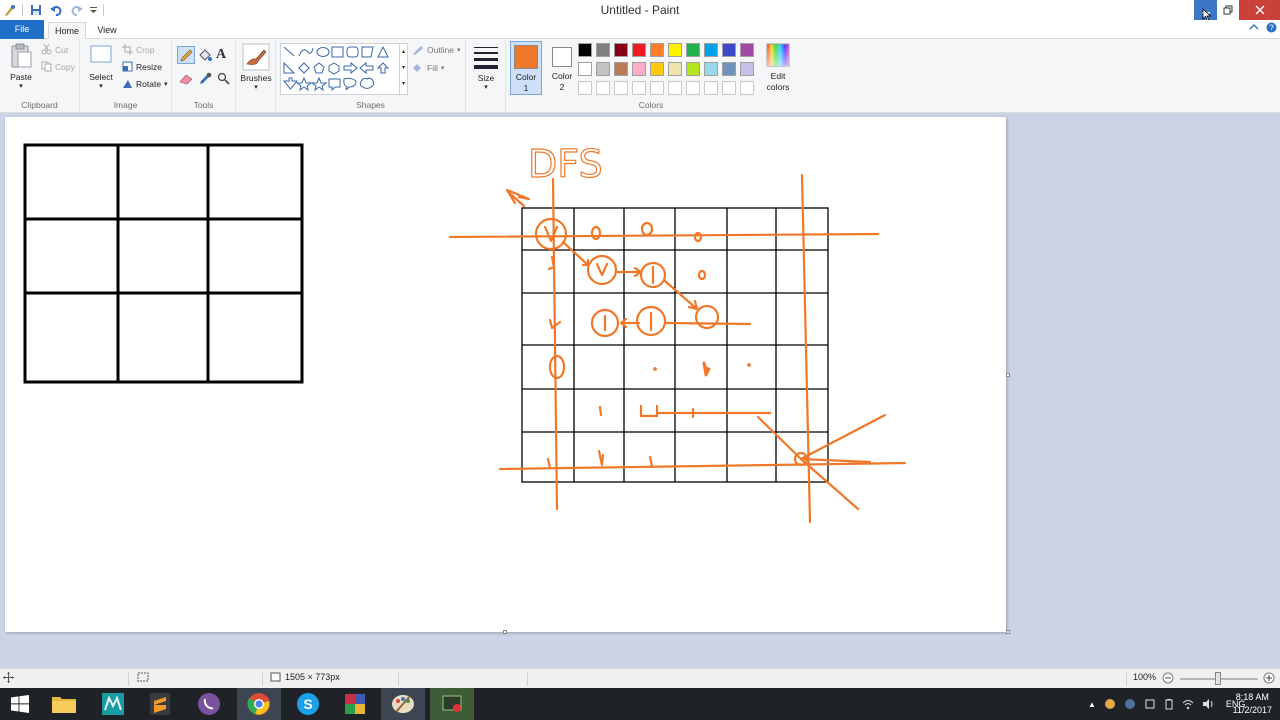 Image resolution: width=1280 pixels, height=720 pixels. Describe the element at coordinates (403, 704) in the screenshot. I see `taskbar-paint` at that location.